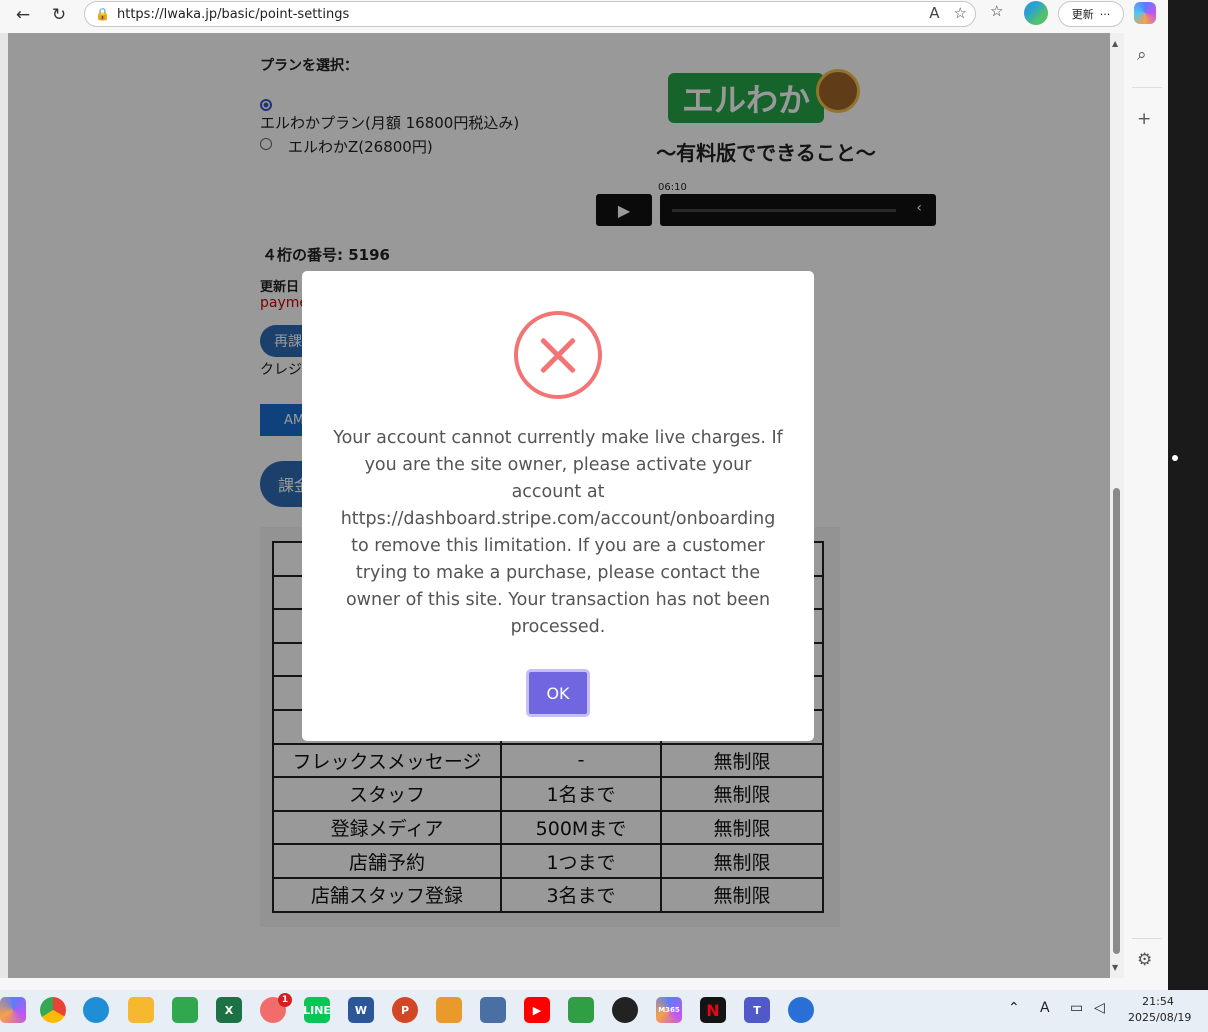 Image resolution: width=1208 pixels, height=1032 pixels. I want to click on clock-time: 21:54, so click(1158, 1001).